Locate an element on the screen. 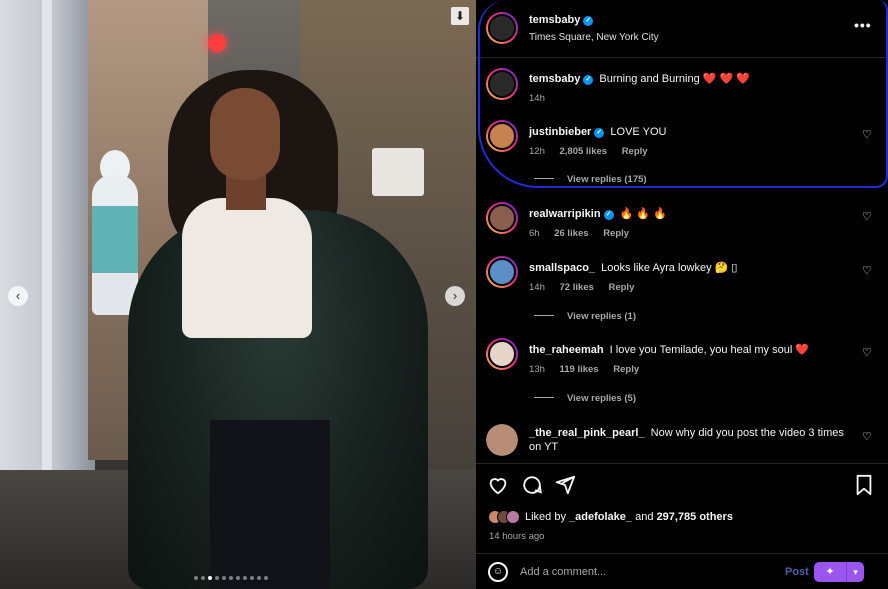  street-sign is located at coordinates (398, 172).